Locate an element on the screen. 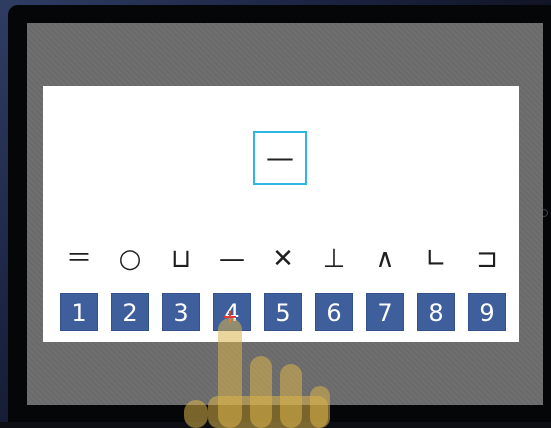 The image size is (551, 428). key-8-button: 8 is located at coordinates (436, 312).